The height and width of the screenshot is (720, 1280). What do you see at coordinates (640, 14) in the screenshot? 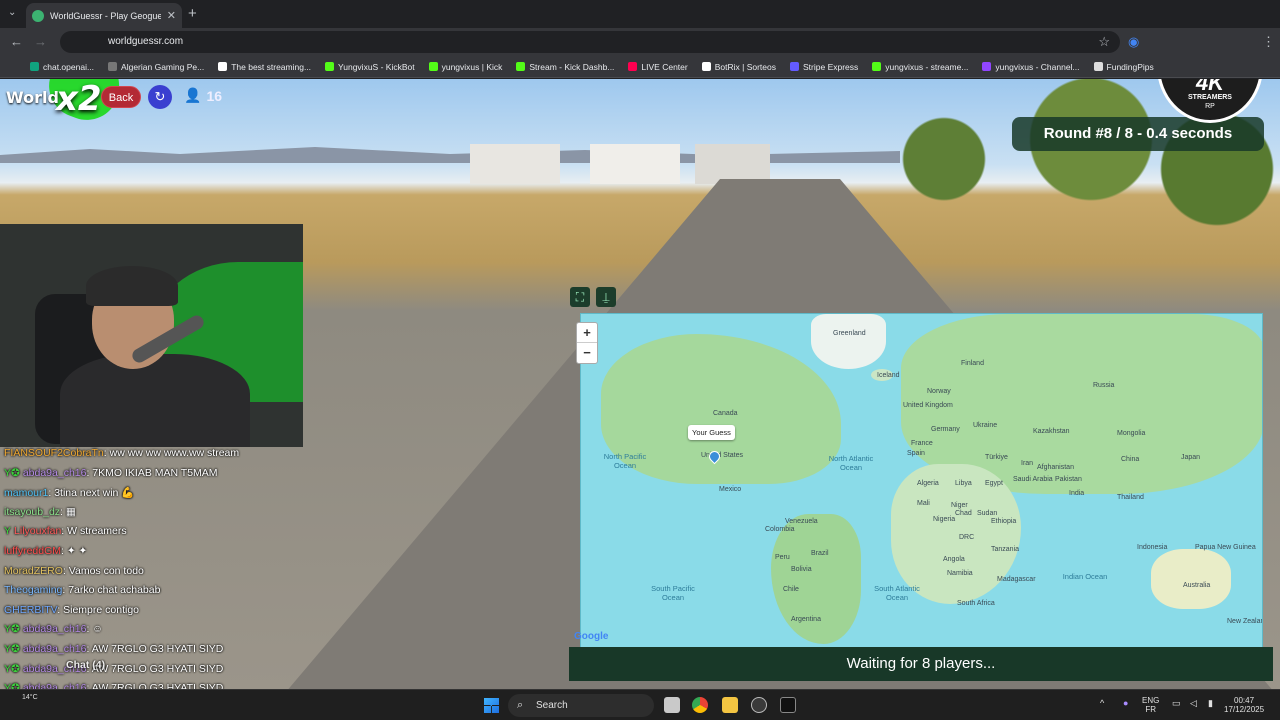
I see `browser-tab-bar: ⌄ WorldGuessr - Play Geoguessr Free ✕ +` at bounding box center [640, 14].